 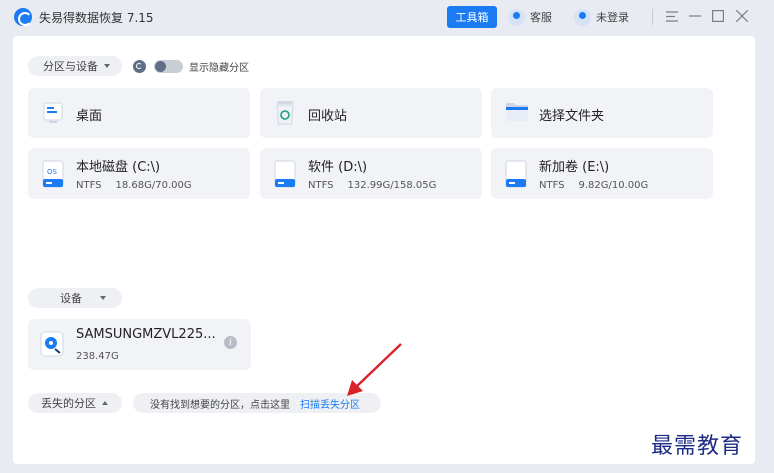 I want to click on devices-dropdown: 设备, so click(x=75, y=298).